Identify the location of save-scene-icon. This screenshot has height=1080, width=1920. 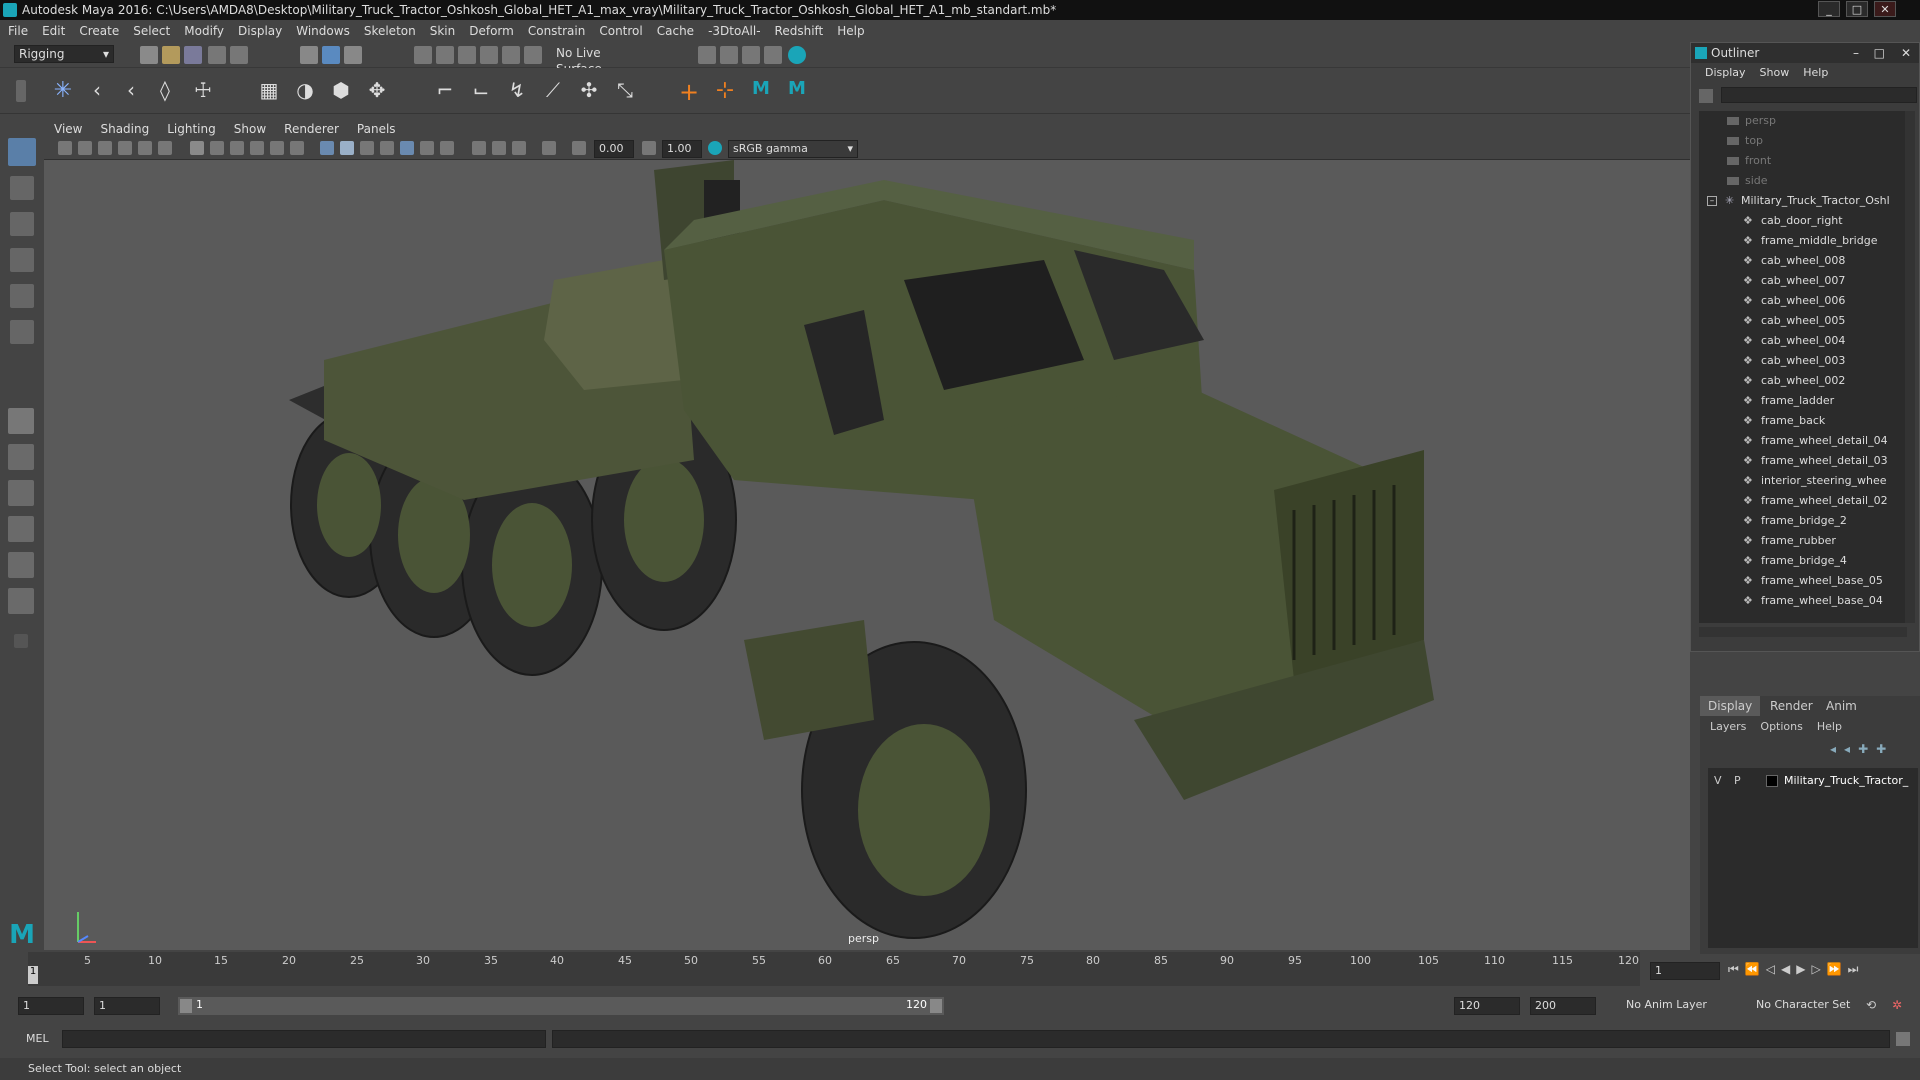
(193, 55).